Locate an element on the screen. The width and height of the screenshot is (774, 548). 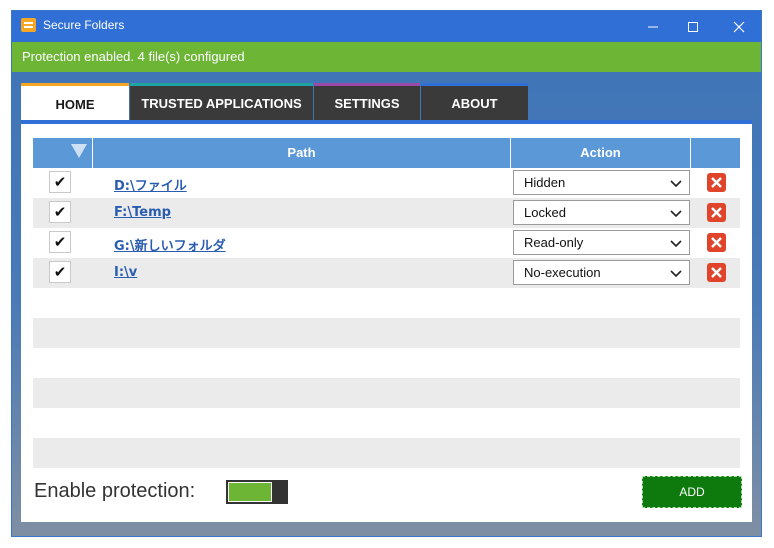
add-button: ADD is located at coordinates (692, 492).